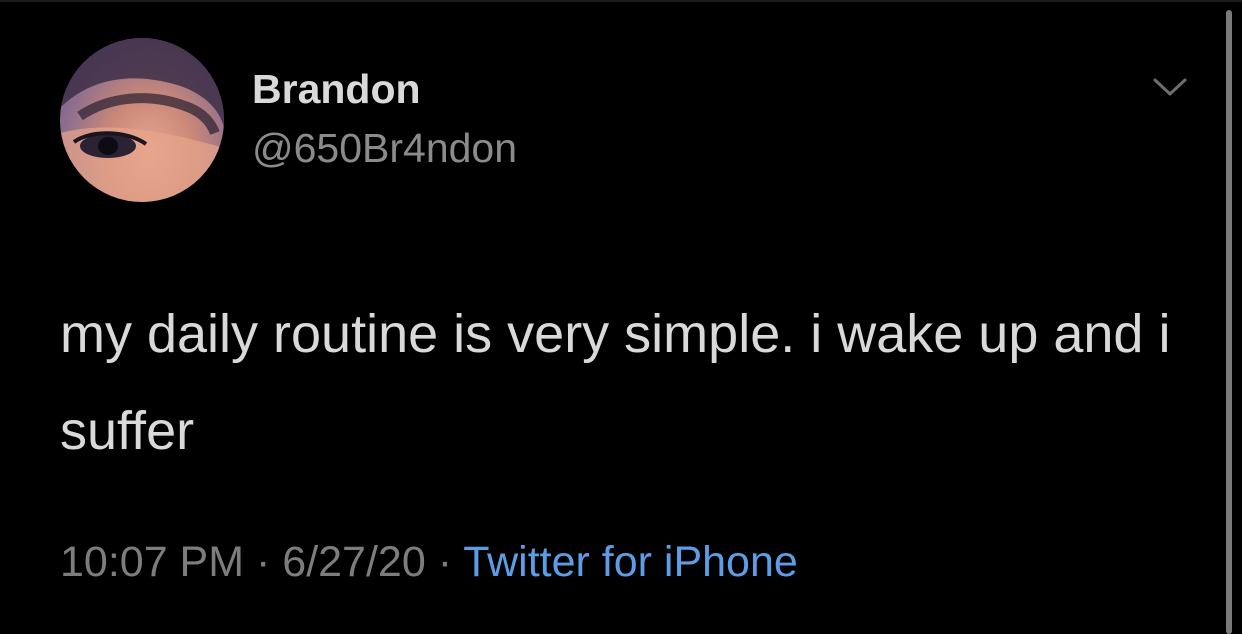 Image resolution: width=1242 pixels, height=634 pixels. What do you see at coordinates (336, 89) in the screenshot?
I see `display-name: Brandon` at bounding box center [336, 89].